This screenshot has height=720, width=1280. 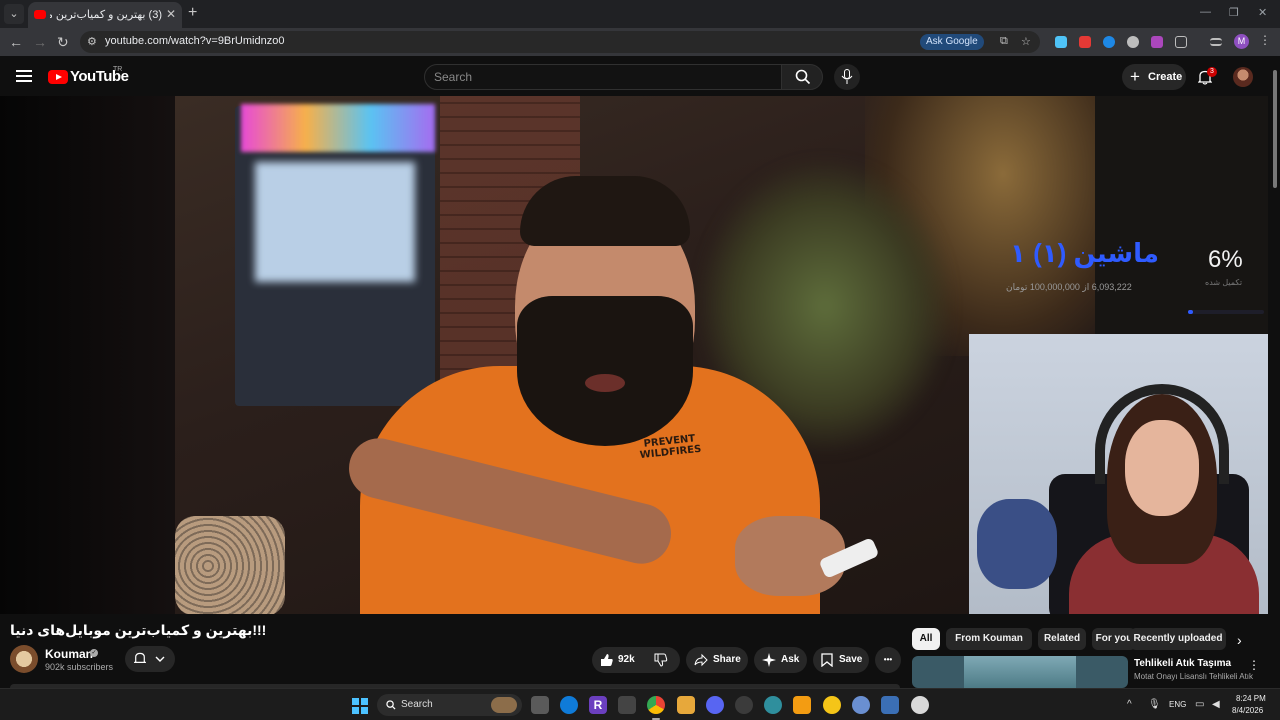 What do you see at coordinates (1133, 42) in the screenshot?
I see `extension-grey-icon` at bounding box center [1133, 42].